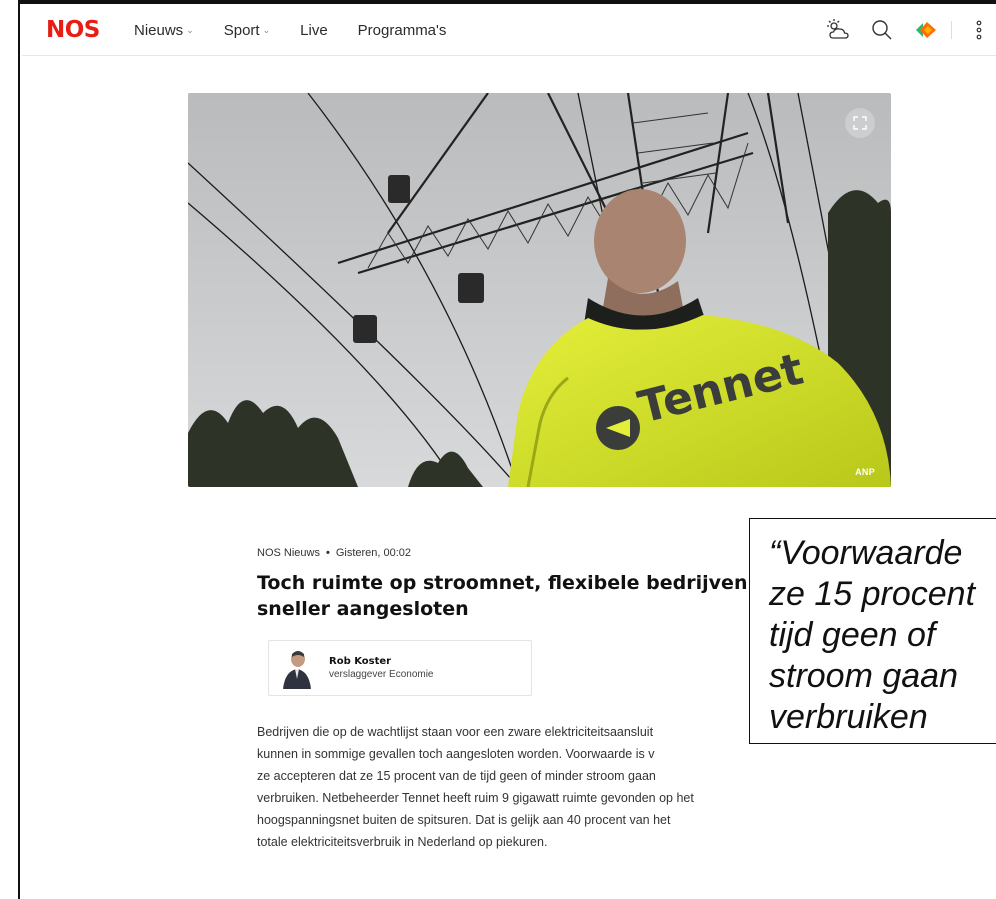 The width and height of the screenshot is (996, 899). I want to click on expand-icon, so click(860, 123).